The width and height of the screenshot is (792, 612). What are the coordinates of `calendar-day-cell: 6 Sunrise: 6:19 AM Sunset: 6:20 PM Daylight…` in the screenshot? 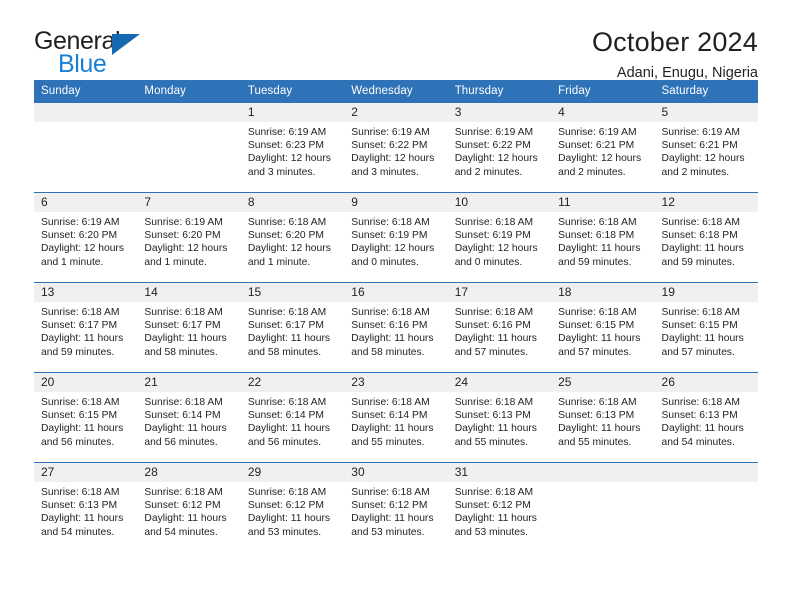 It's located at (86, 237).